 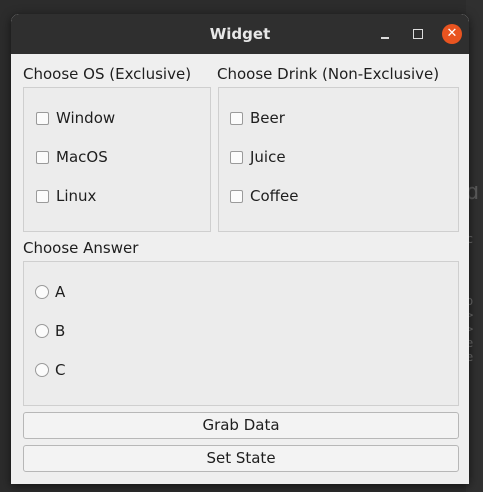 What do you see at coordinates (385, 34) in the screenshot?
I see `minimize-icon` at bounding box center [385, 34].